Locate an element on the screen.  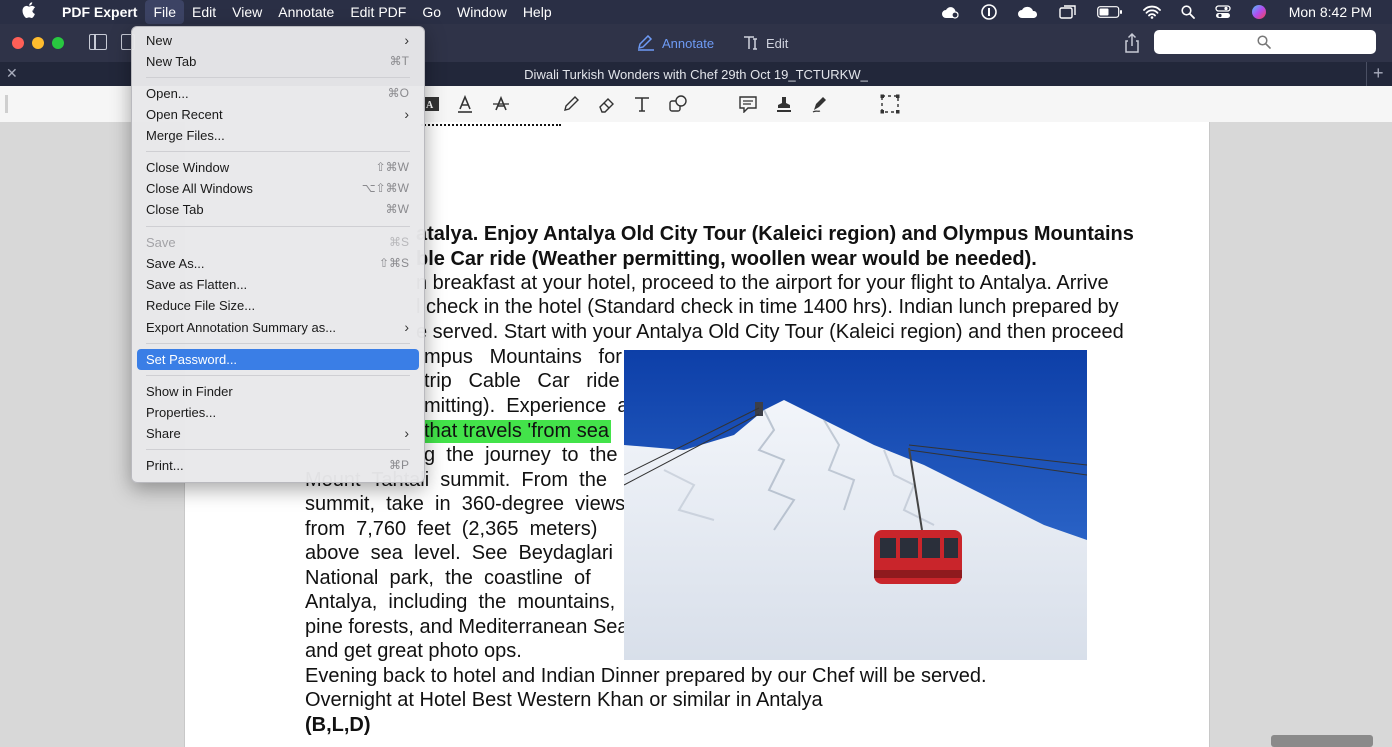
doc-paragraph-line: trip Cable Car ride is located at coordinates (522, 381).